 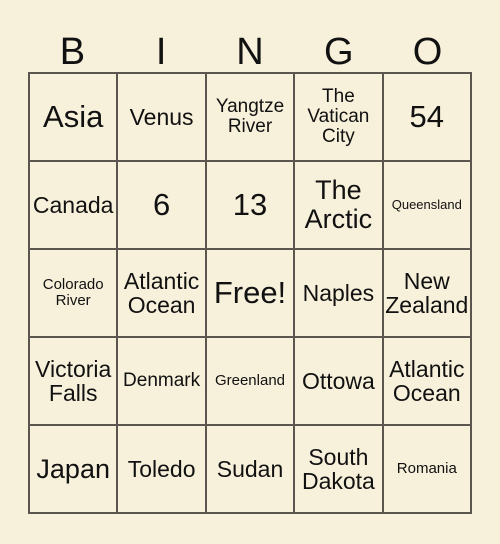 What do you see at coordinates (339, 470) in the screenshot?
I see `bingo-cell: South Dakota` at bounding box center [339, 470].